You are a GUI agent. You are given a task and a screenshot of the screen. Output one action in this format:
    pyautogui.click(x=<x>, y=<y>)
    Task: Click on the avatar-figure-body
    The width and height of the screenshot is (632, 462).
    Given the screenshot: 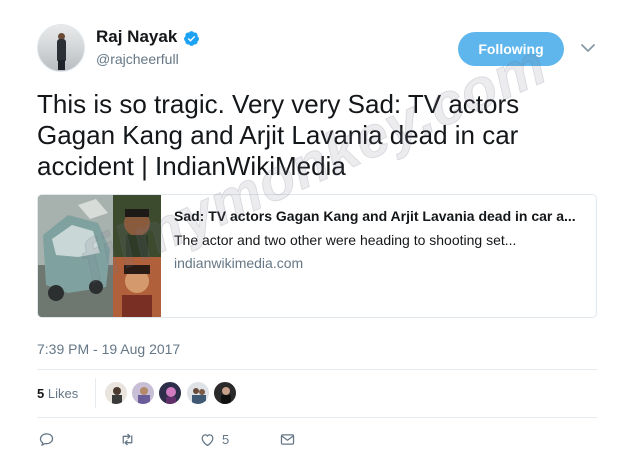 What is the action you would take?
    pyautogui.click(x=61, y=50)
    